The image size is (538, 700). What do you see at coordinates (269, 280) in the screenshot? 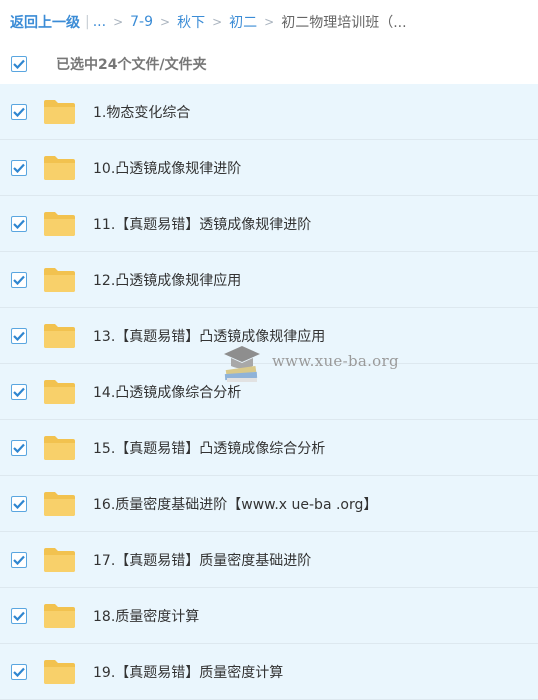
I see `list-item: 12.凸透镜成像规律应用` at bounding box center [269, 280].